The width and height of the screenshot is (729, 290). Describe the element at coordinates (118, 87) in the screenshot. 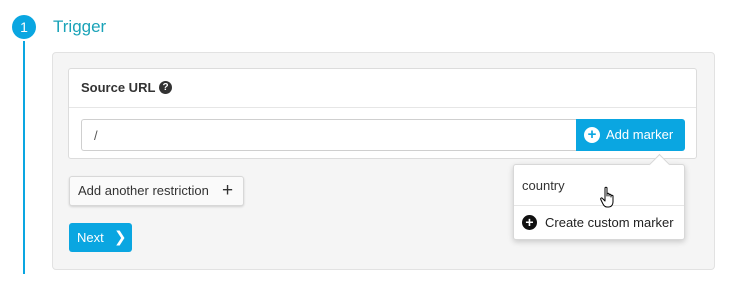

I see `source-url-label: Source URL` at that location.